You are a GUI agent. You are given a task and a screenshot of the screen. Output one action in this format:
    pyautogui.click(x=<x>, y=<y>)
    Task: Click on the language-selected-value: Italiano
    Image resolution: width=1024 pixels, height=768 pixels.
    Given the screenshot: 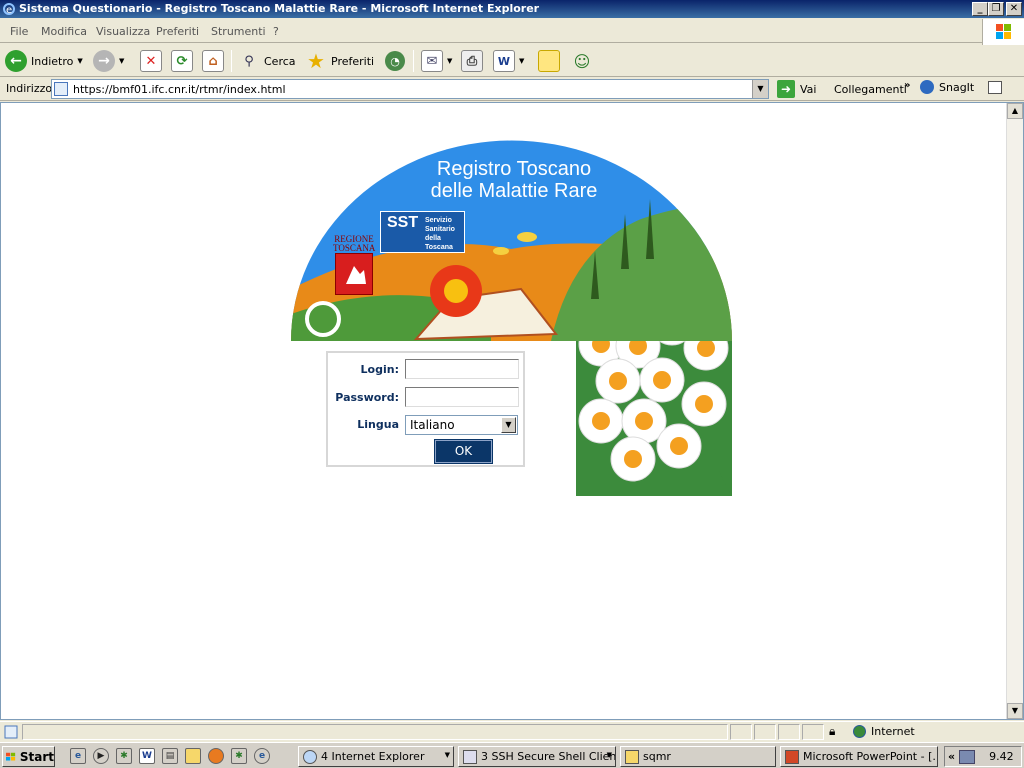 What is the action you would take?
    pyautogui.click(x=432, y=425)
    